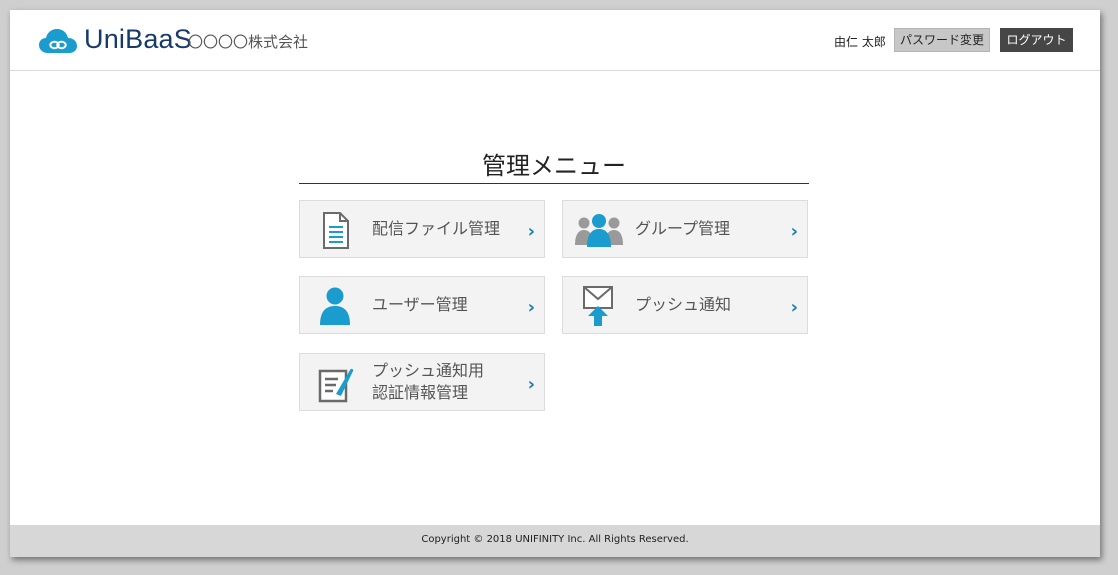  I want to click on menu-item-group-management: グループ管理 ›, so click(685, 229).